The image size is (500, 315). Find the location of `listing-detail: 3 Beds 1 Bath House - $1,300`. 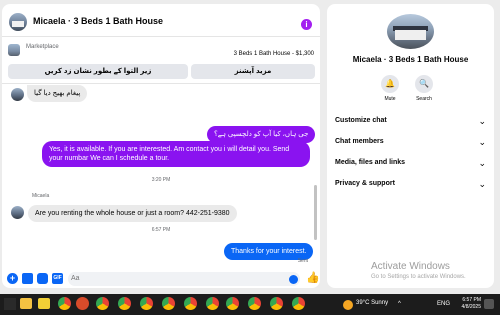

listing-detail: 3 Beds 1 Bath House - $1,300 is located at coordinates (274, 54).